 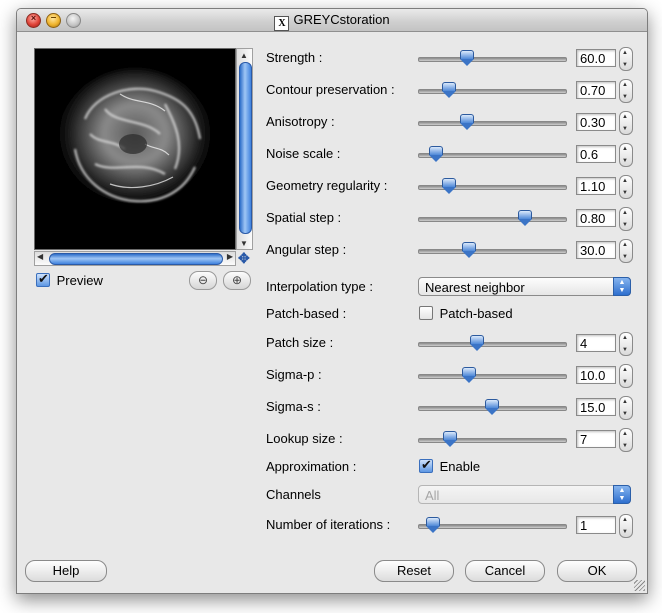 What do you see at coordinates (596, 525) in the screenshot?
I see `number-of-iterations-value-field: 1` at bounding box center [596, 525].